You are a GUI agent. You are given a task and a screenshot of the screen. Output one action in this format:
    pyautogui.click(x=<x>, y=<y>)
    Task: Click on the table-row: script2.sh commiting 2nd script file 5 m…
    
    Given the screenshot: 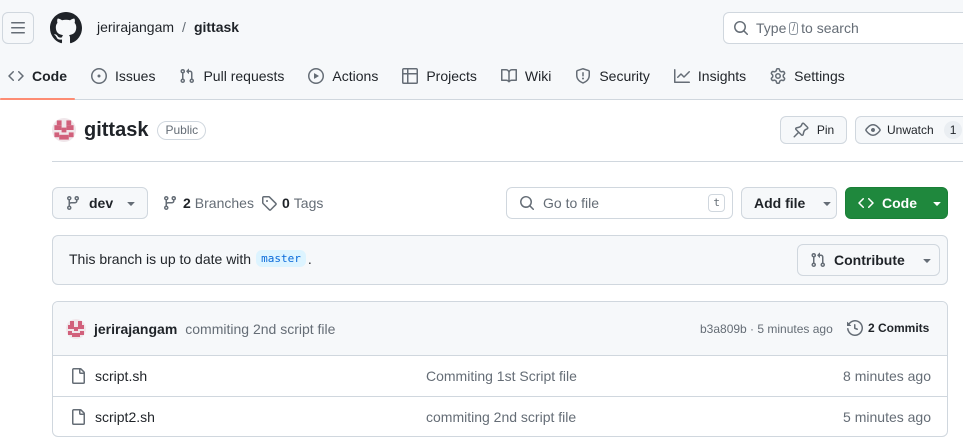 What is the action you would take?
    pyautogui.click(x=500, y=416)
    